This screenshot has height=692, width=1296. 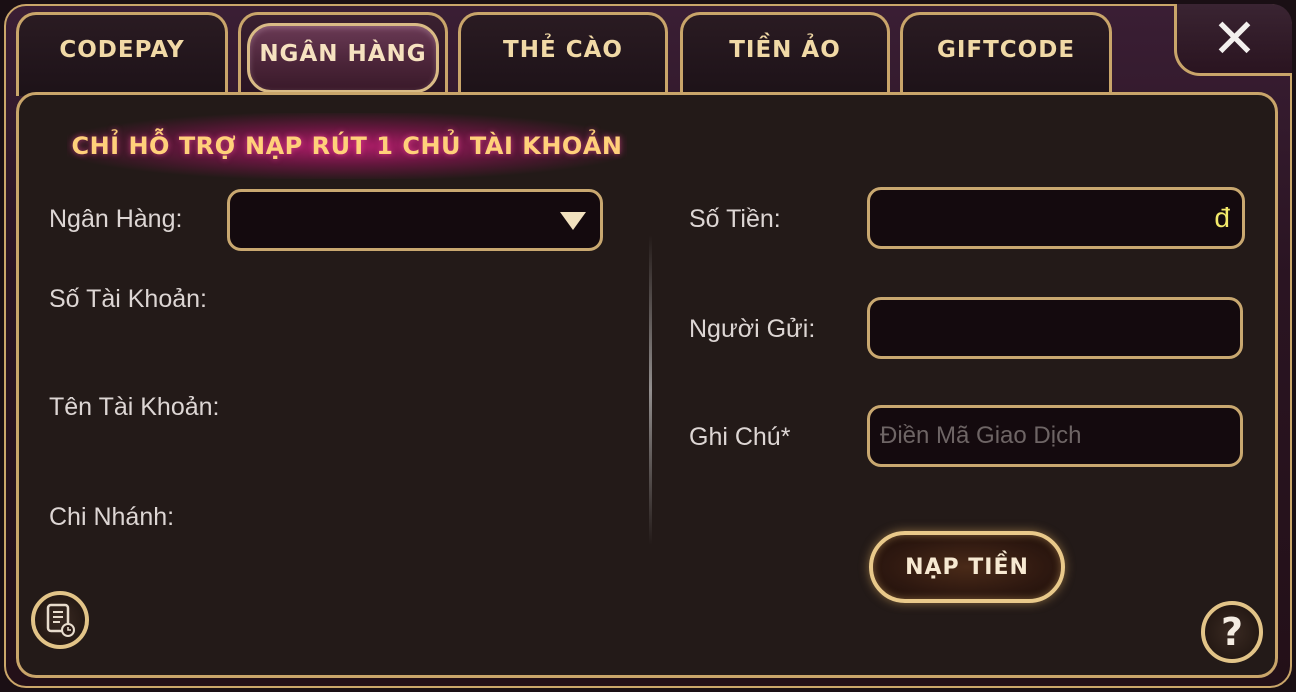 What do you see at coordinates (785, 50) in the screenshot?
I see `tab-tien-ao-label: TIỀN ẢO` at bounding box center [785, 50].